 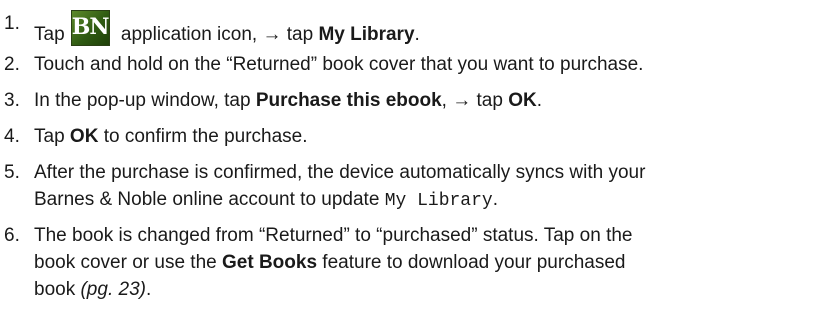 I want to click on page-reference: (pg. 23), so click(x=113, y=289).